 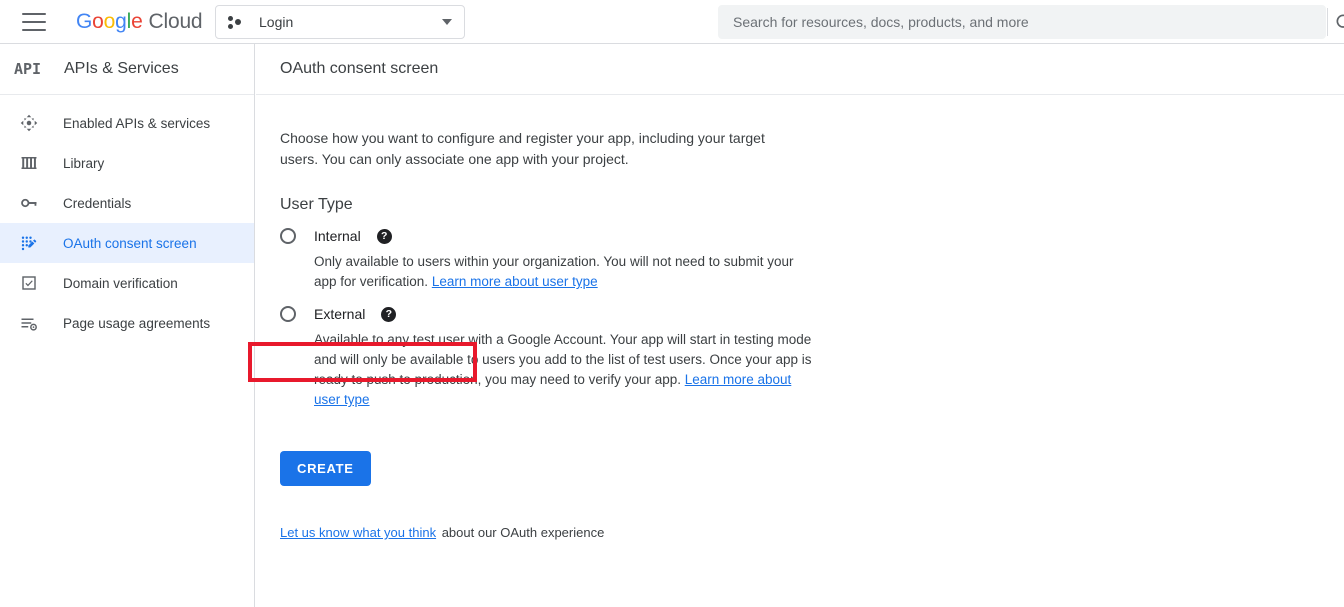 I want to click on sidebar-title: APIs & Services, so click(x=121, y=68).